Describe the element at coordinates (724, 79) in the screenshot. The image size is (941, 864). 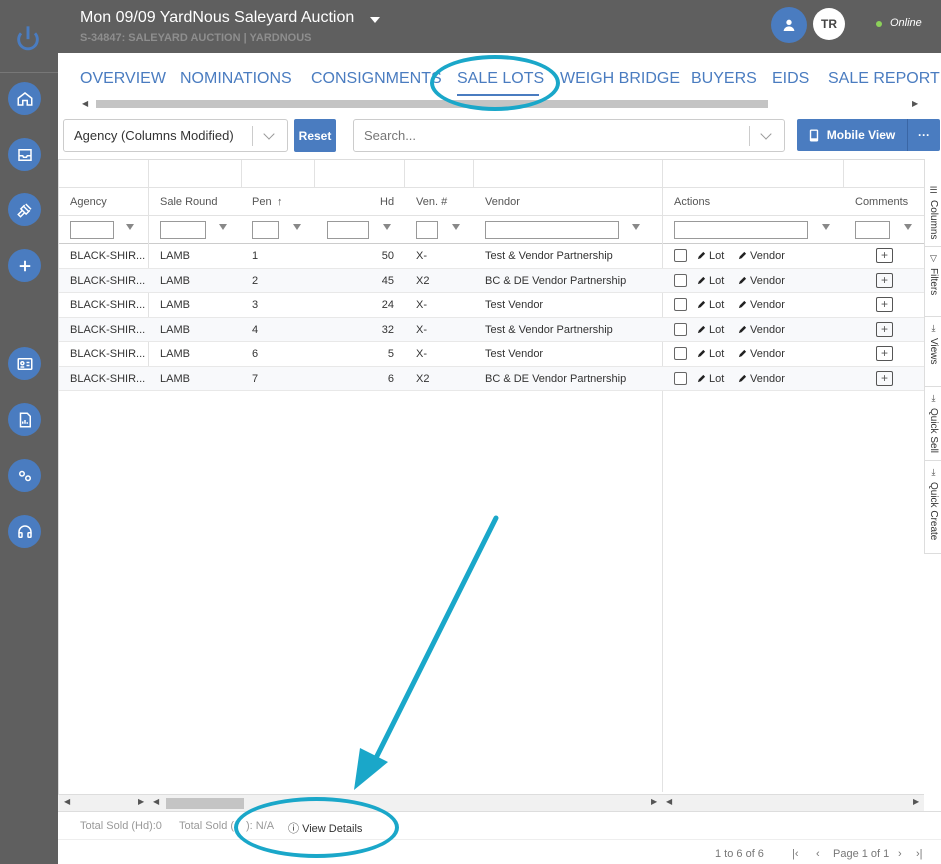
I see `tab-buyers: BUYERS` at that location.